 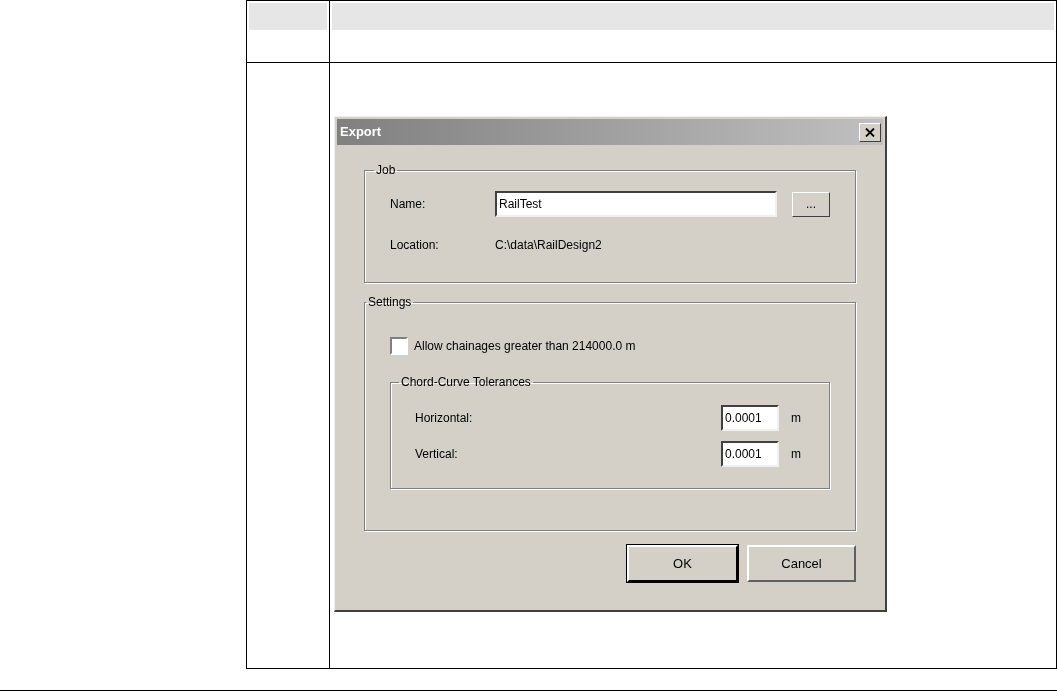 I want to click on checkbox-label: Allow chainages greater than 214000.0 m, so click(x=525, y=346).